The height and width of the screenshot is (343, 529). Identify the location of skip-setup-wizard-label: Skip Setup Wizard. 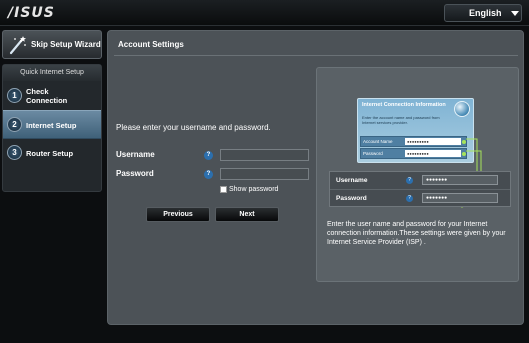
(66, 44).